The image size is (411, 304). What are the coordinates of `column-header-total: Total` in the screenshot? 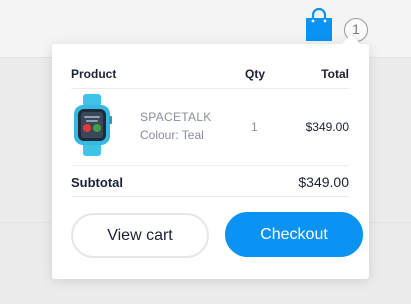 It's located at (335, 74).